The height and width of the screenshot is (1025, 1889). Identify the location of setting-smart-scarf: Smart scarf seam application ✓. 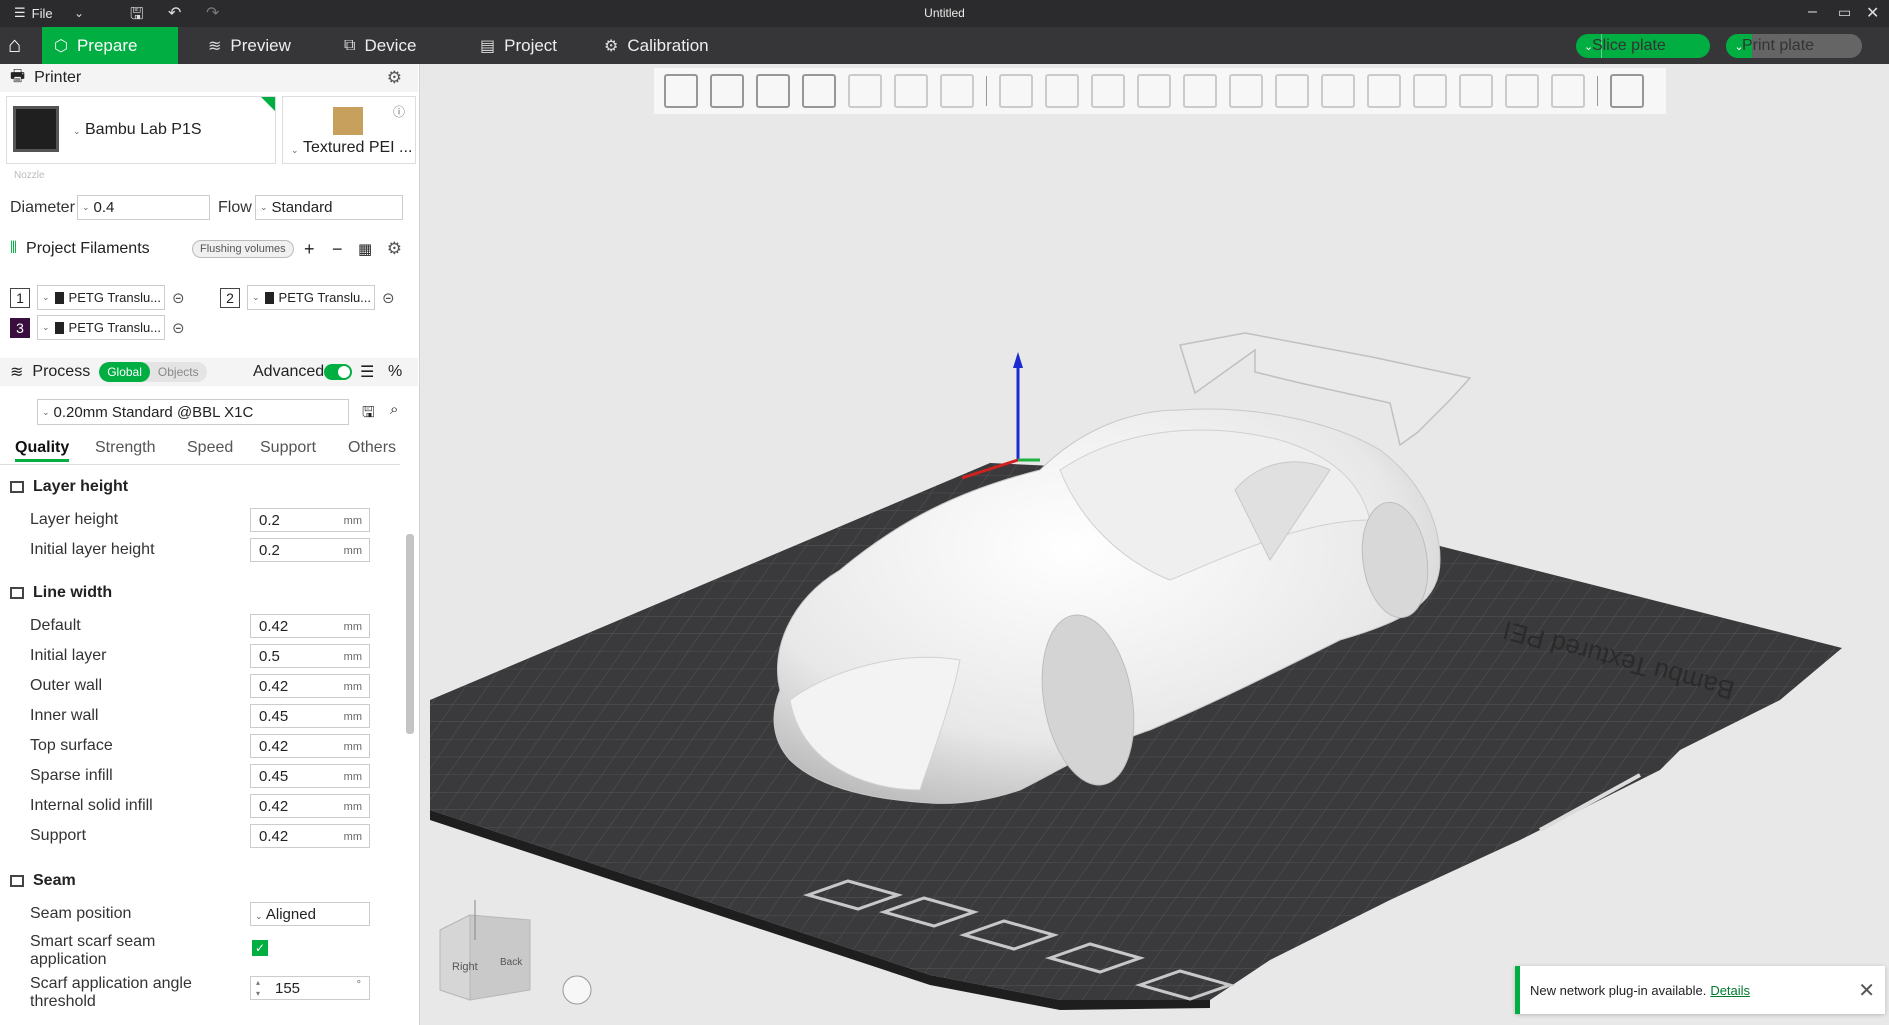
(200, 949).